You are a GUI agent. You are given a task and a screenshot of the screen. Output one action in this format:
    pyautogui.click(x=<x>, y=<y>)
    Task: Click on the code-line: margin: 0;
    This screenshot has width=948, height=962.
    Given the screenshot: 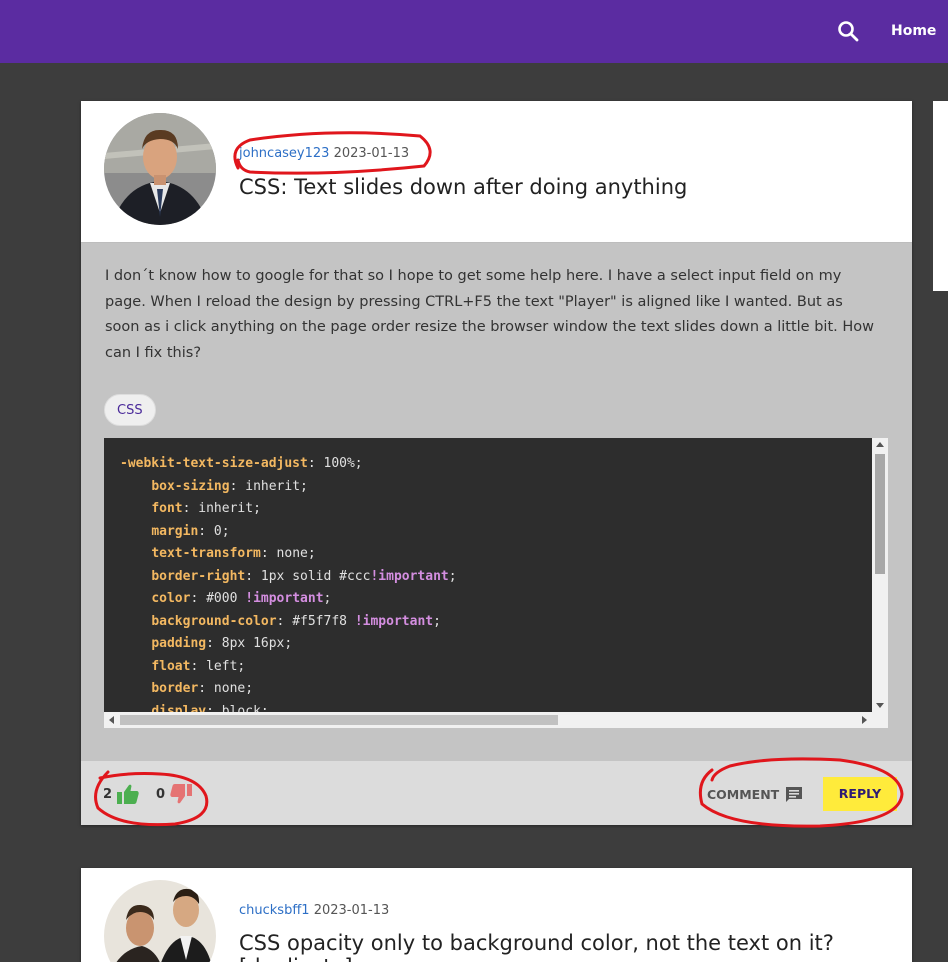 What is the action you would take?
    pyautogui.click(x=190, y=531)
    